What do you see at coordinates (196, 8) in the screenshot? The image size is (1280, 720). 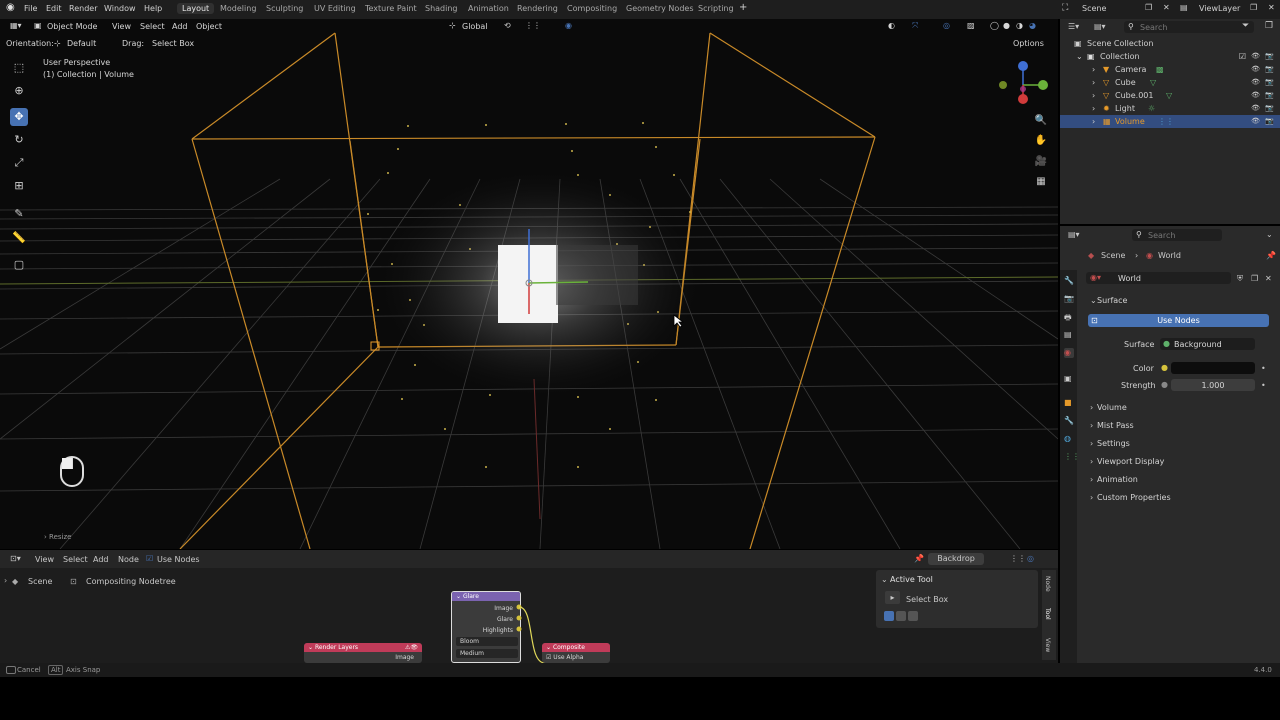 I see `tab-layout: Layout` at bounding box center [196, 8].